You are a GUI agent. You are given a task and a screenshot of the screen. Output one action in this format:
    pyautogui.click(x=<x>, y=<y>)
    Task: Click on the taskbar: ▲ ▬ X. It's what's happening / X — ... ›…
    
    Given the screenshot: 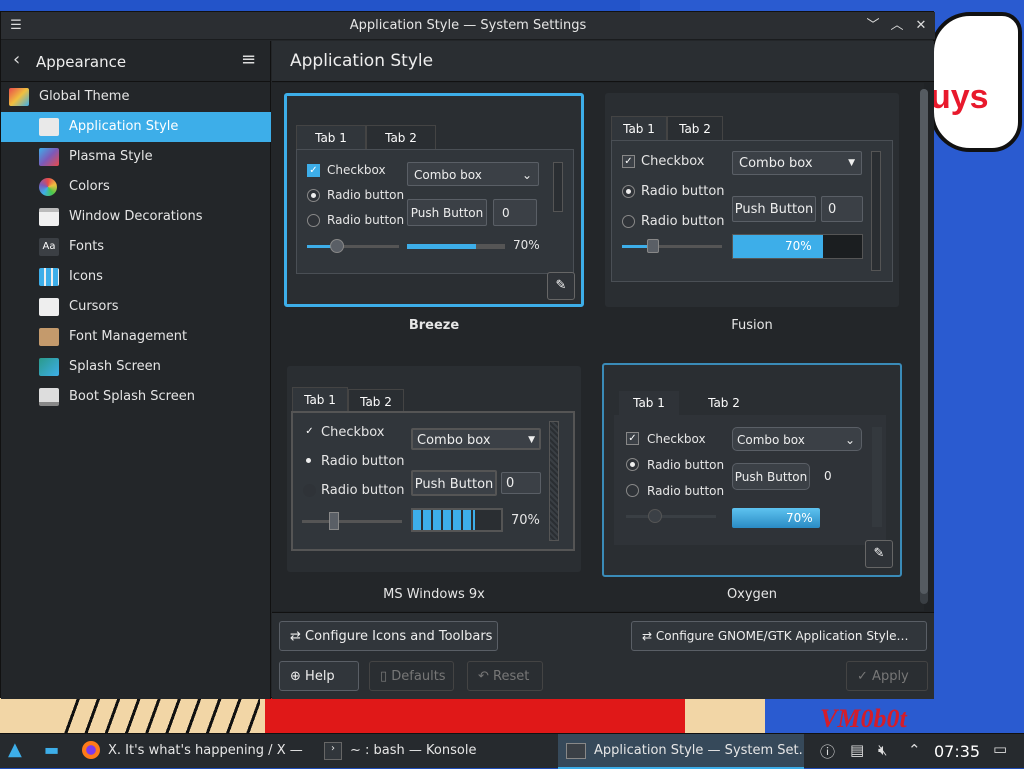 What is the action you would take?
    pyautogui.click(x=512, y=751)
    